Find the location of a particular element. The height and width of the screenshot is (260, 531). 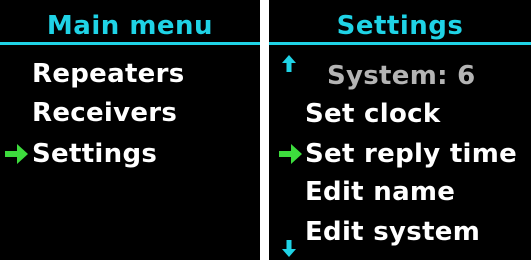

main-menu-title-divider is located at coordinates (130, 43).